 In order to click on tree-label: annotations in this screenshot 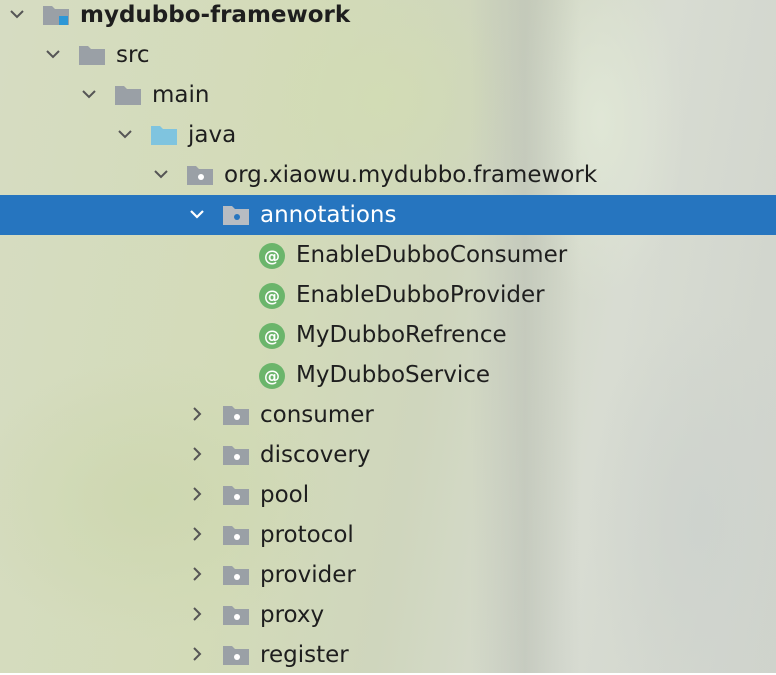, I will do `click(328, 215)`.